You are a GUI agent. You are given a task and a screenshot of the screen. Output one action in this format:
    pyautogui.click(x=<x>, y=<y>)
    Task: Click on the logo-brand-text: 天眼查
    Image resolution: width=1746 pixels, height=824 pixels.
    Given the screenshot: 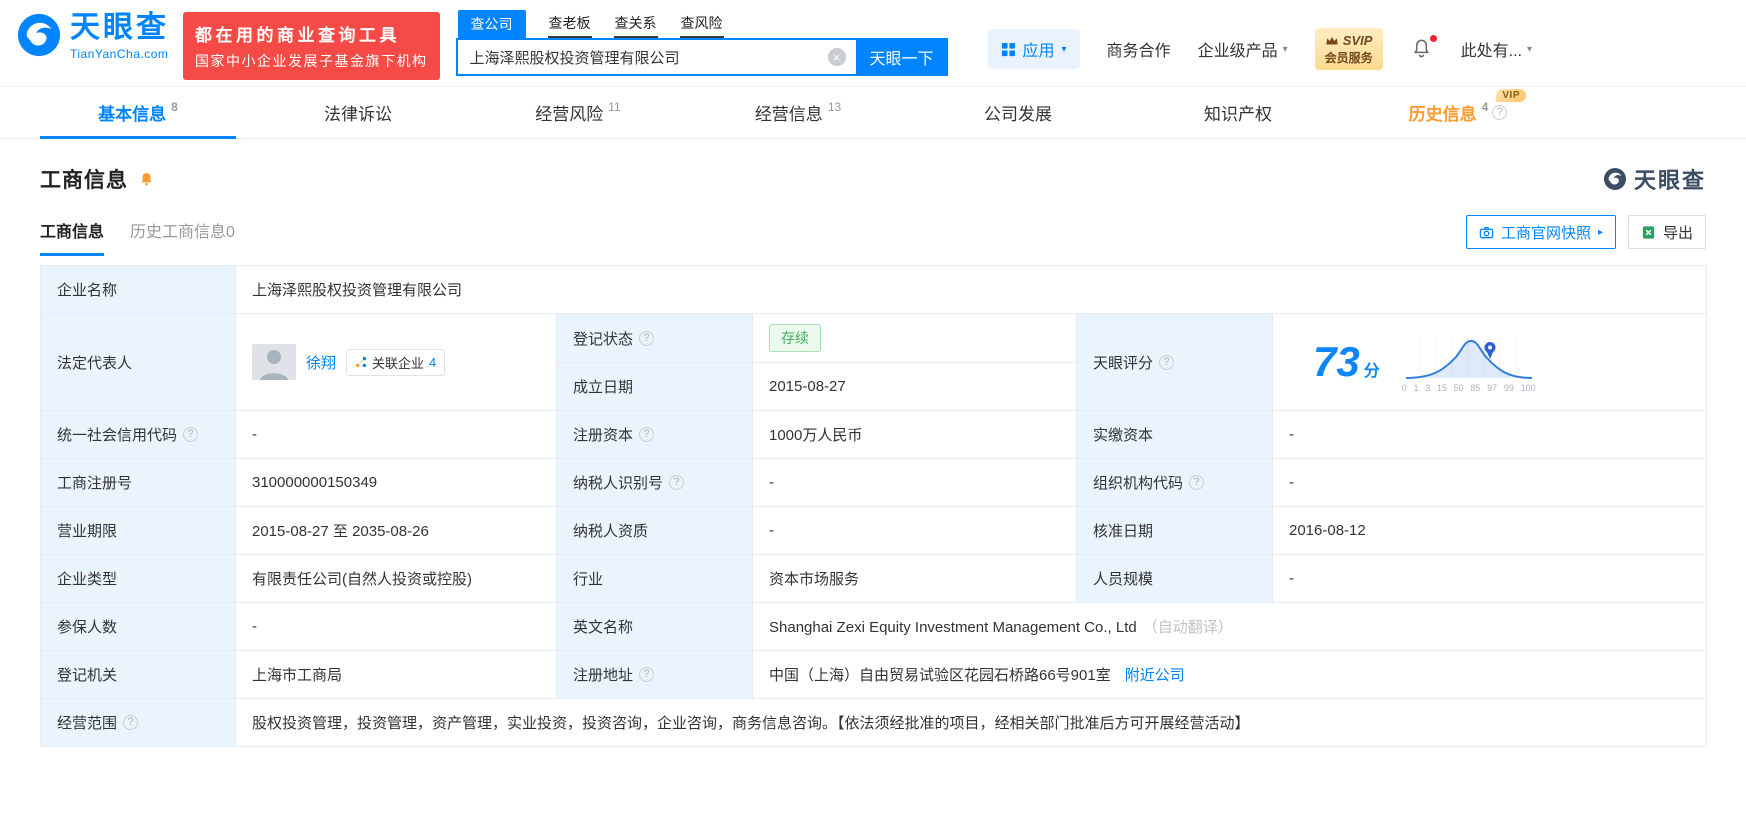 What is the action you would take?
    pyautogui.click(x=119, y=27)
    